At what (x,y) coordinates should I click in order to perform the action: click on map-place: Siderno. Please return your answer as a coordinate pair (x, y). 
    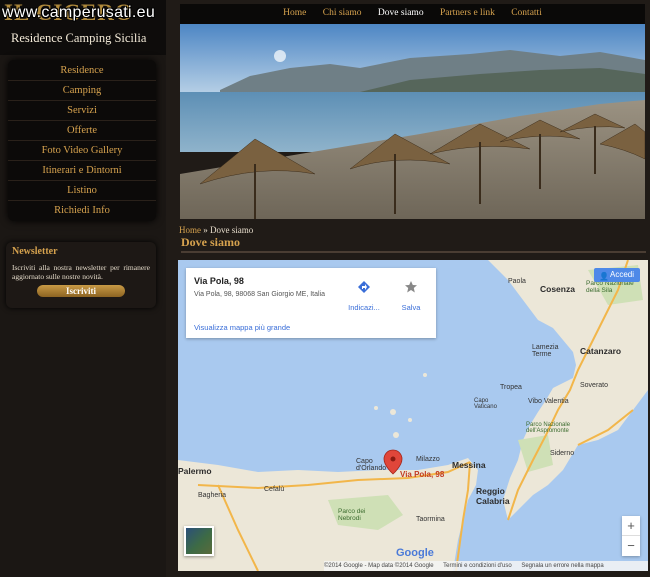
    Looking at the image, I should click on (562, 453).